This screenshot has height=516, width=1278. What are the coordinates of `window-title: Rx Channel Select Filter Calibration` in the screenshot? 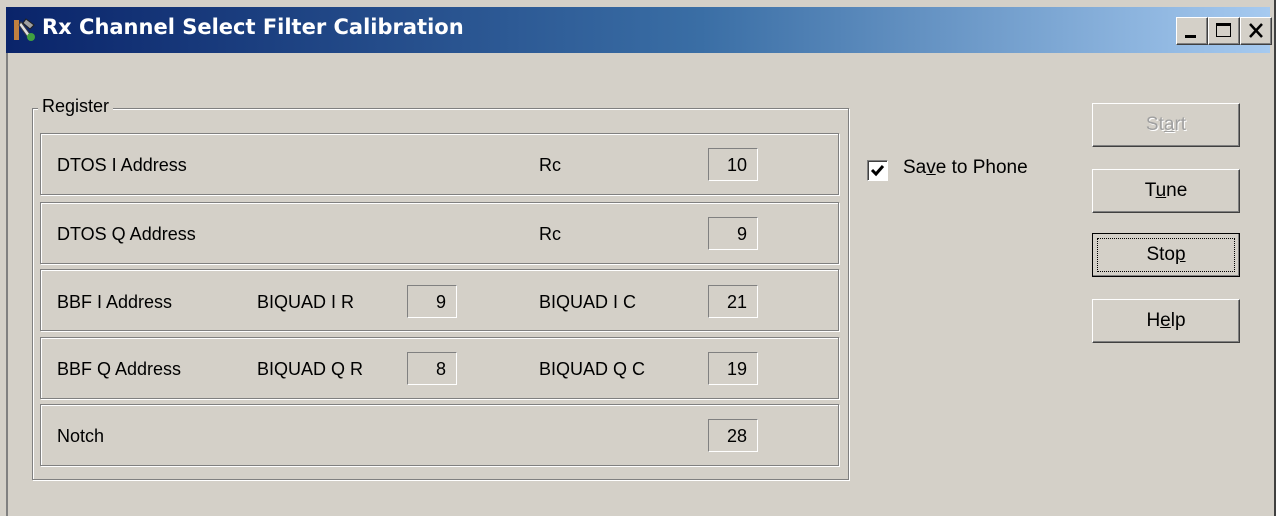 It's located at (253, 27).